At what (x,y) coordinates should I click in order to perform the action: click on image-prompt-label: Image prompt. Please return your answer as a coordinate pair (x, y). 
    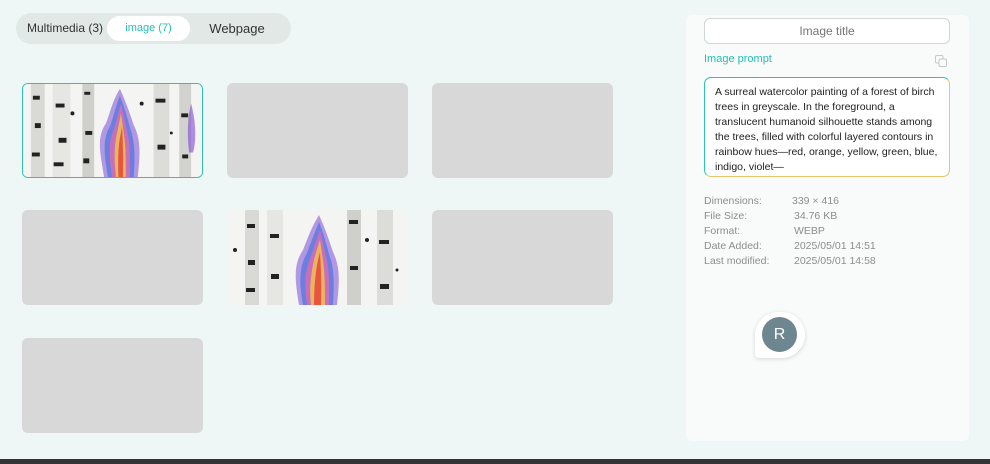
    Looking at the image, I should click on (738, 59).